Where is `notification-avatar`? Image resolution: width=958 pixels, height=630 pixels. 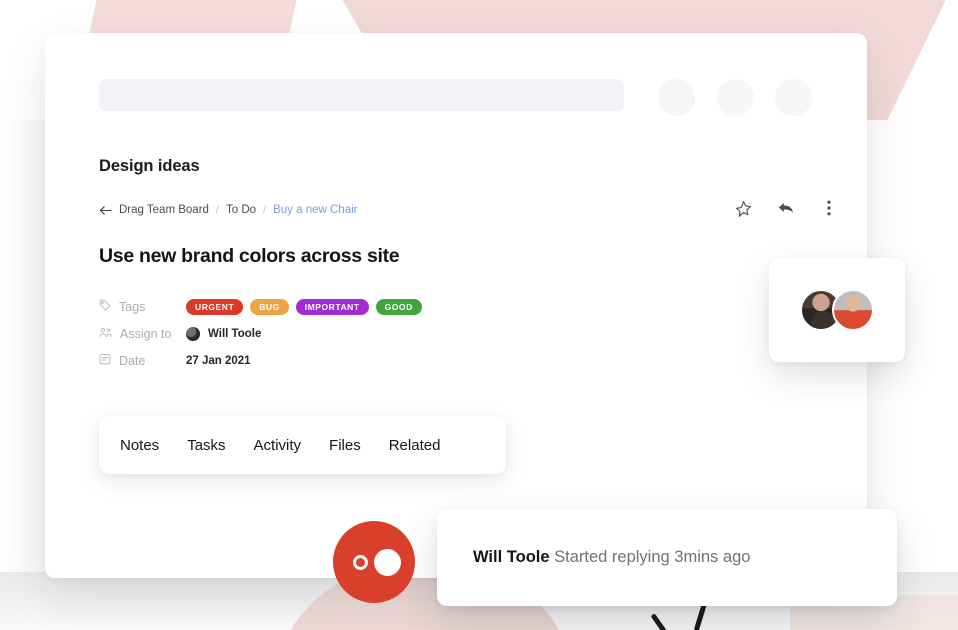
notification-avatar is located at coordinates (374, 562).